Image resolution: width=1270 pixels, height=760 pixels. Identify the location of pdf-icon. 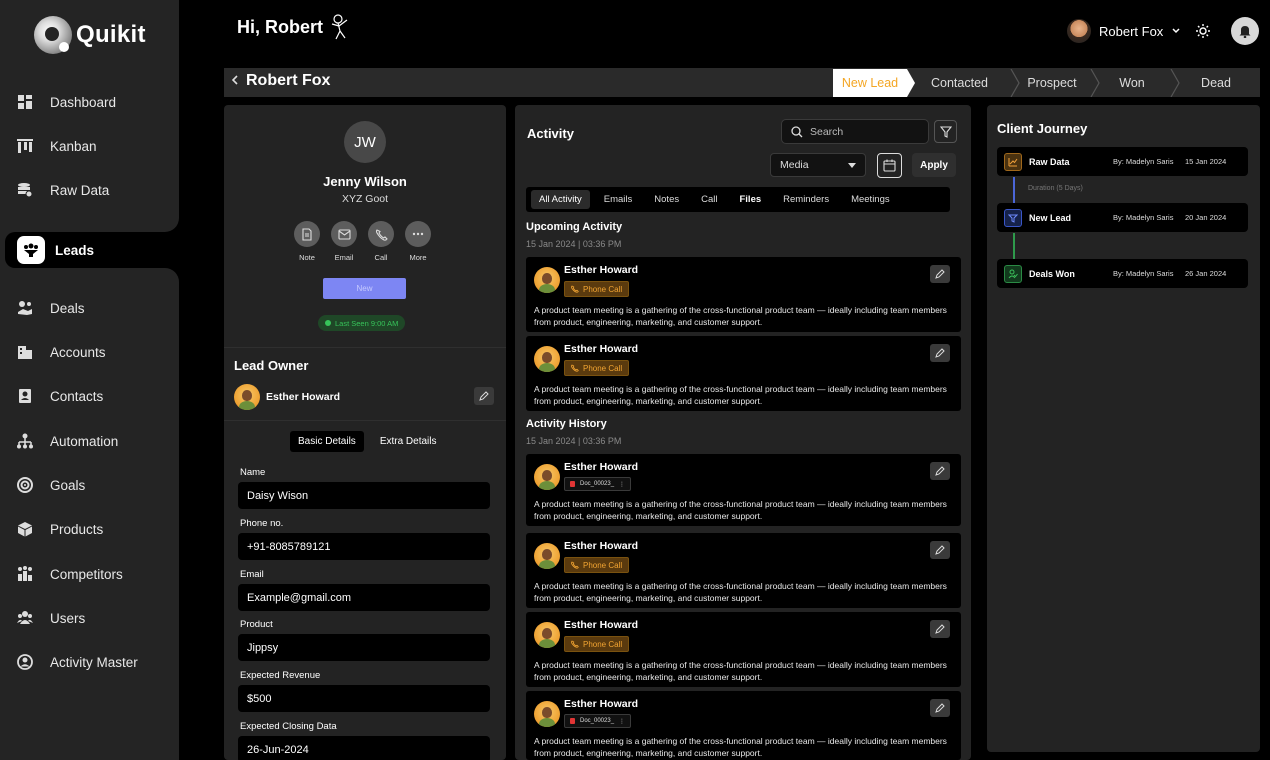
(572, 484).